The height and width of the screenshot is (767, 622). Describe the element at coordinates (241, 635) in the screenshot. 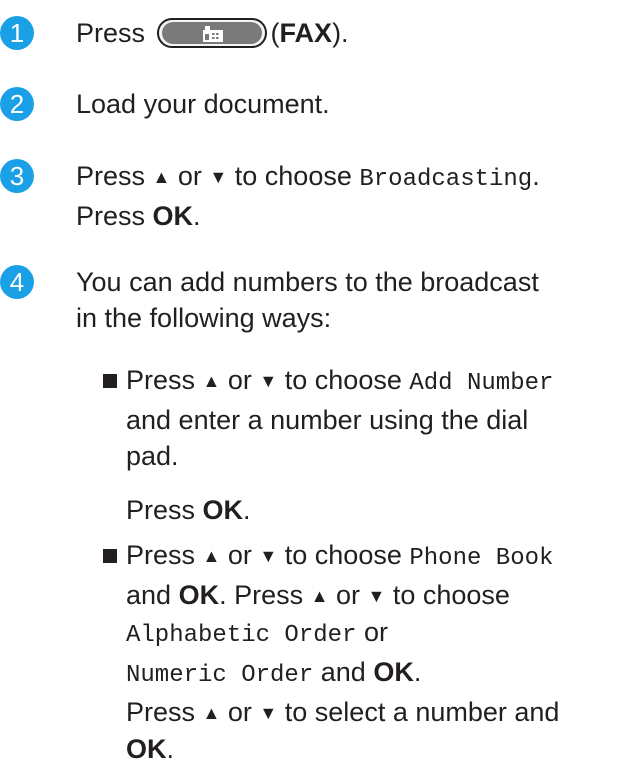

I see `menu-option-alphabetic-order: Alphabetic Order` at that location.